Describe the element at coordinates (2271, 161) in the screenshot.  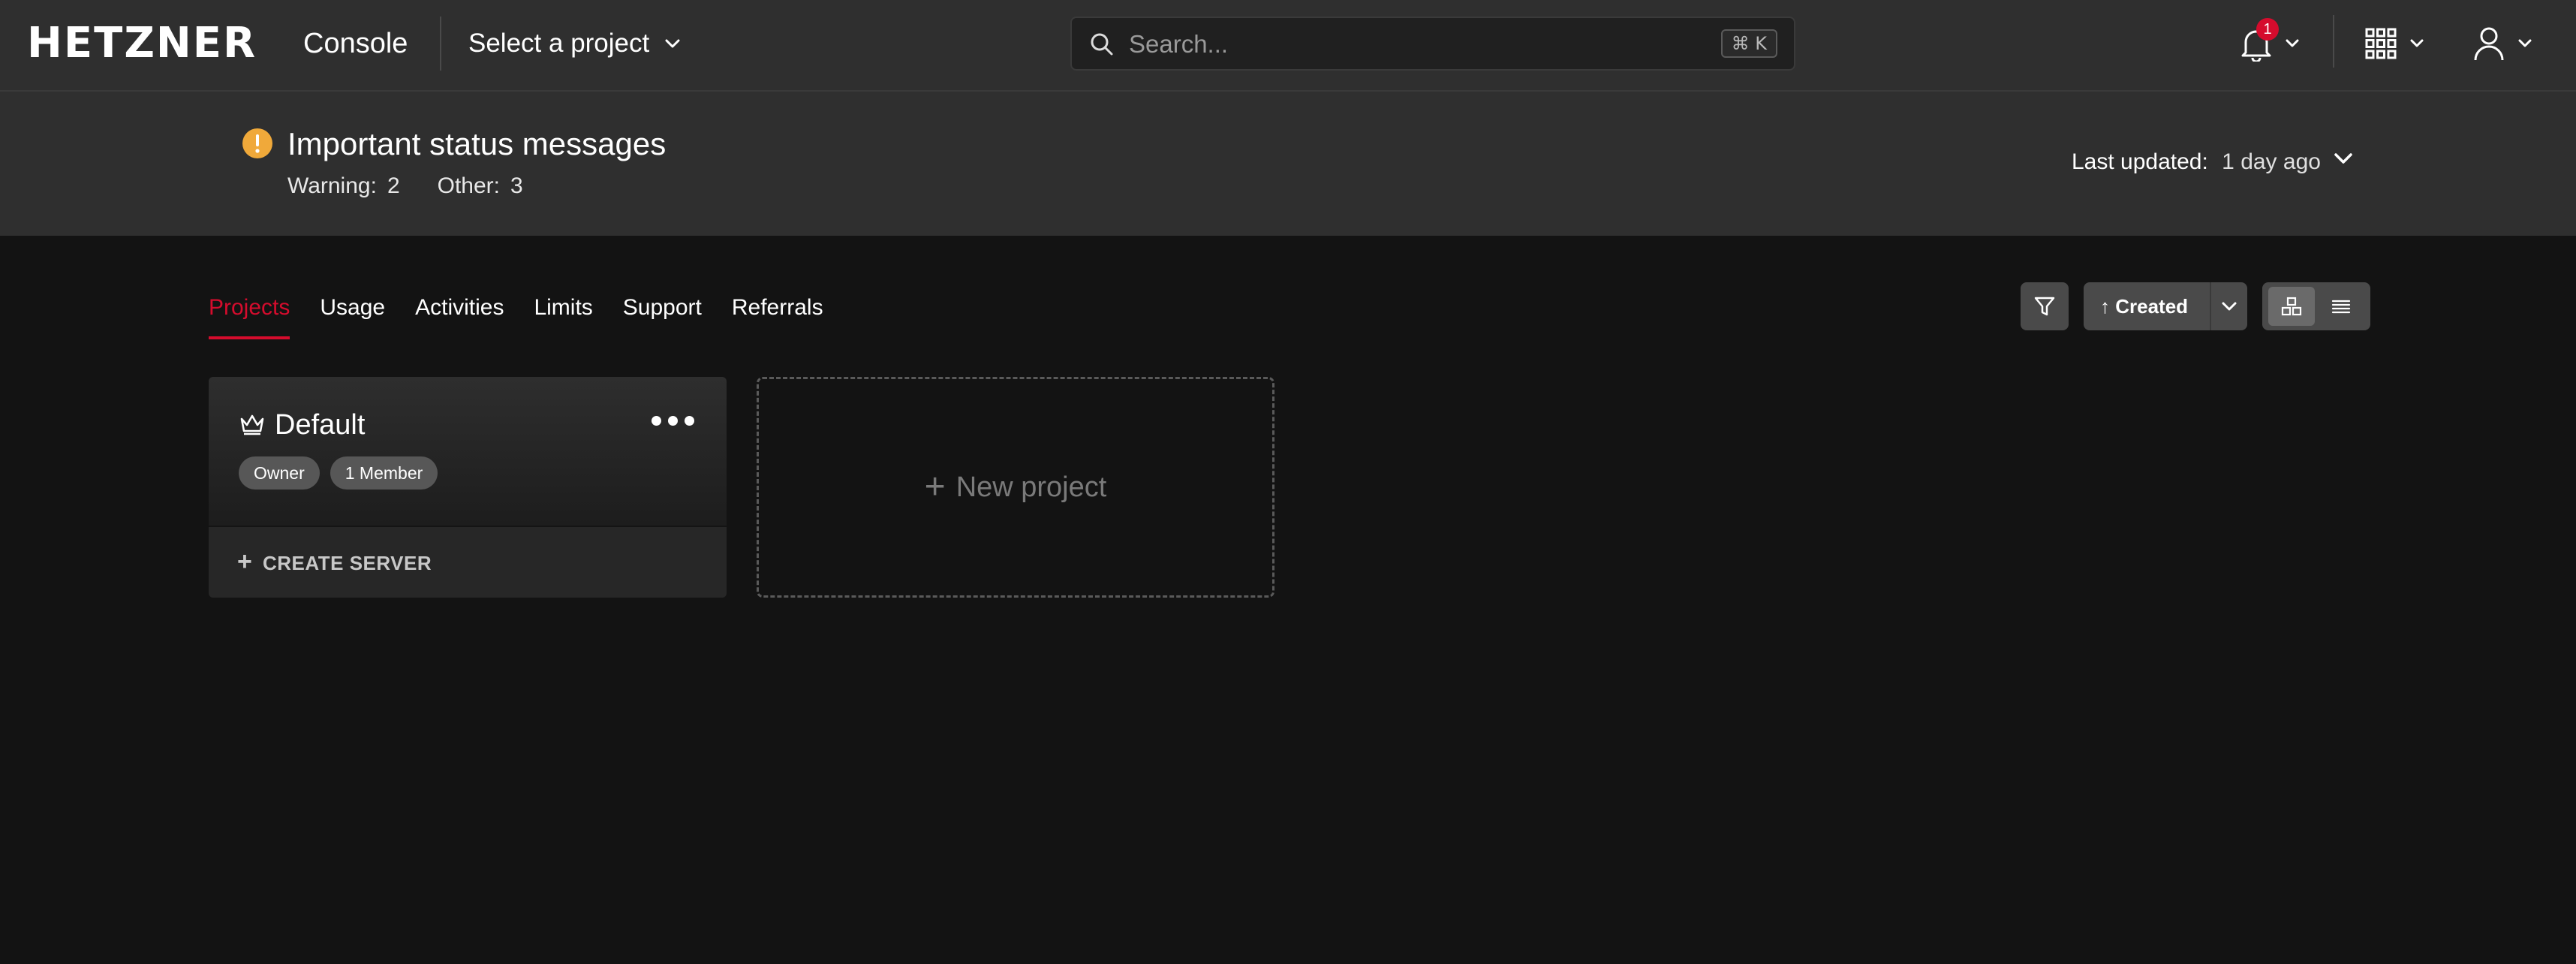
I see `last-updated-value: 1 day ago` at that location.